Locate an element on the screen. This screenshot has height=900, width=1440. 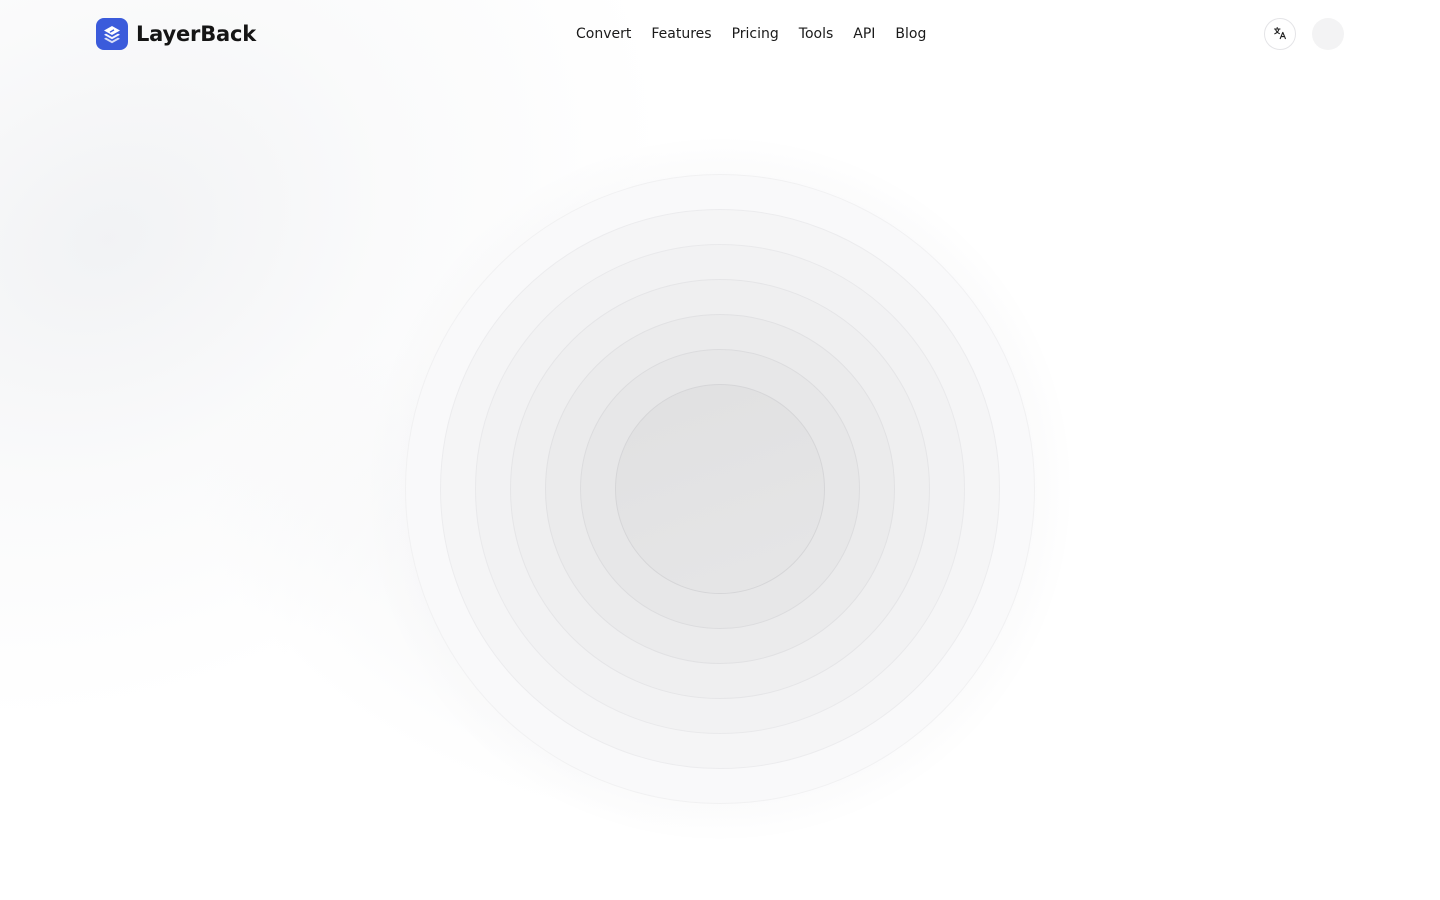
nav-link-blog: Blog is located at coordinates (910, 34).